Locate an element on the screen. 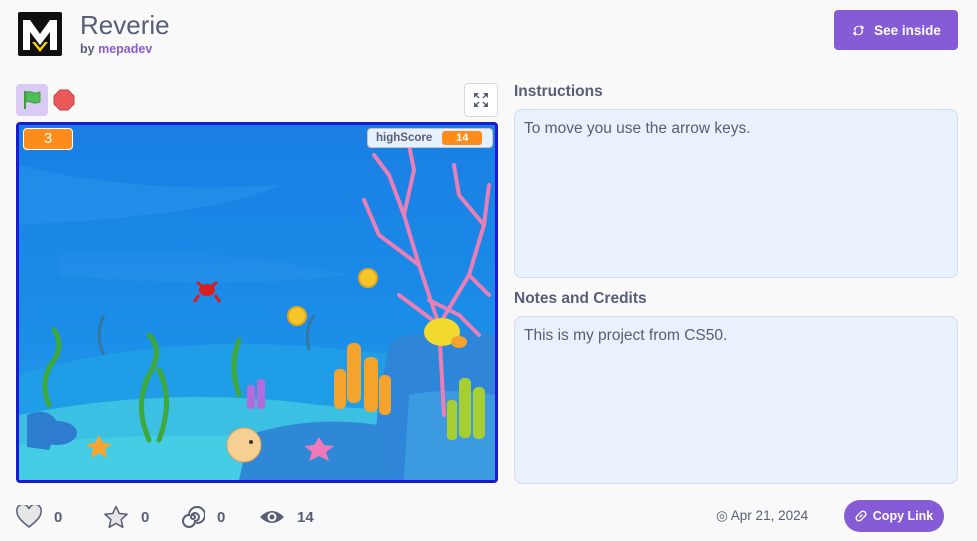 The width and height of the screenshot is (977, 541). see-inside-button: See inside is located at coordinates (896, 30).